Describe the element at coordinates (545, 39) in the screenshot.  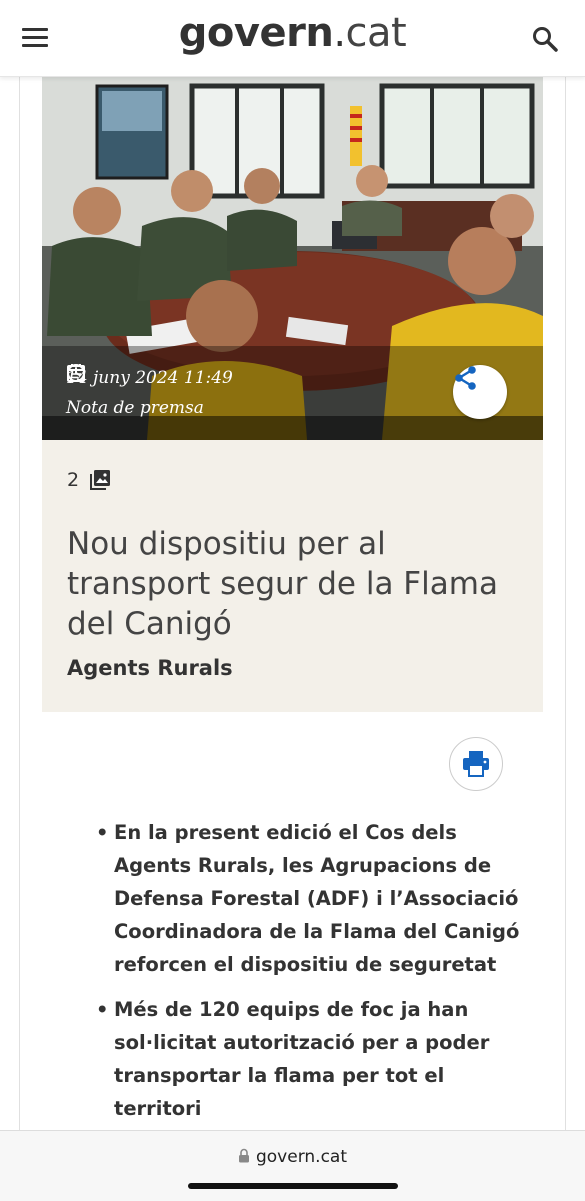
I see `search-icon` at that location.